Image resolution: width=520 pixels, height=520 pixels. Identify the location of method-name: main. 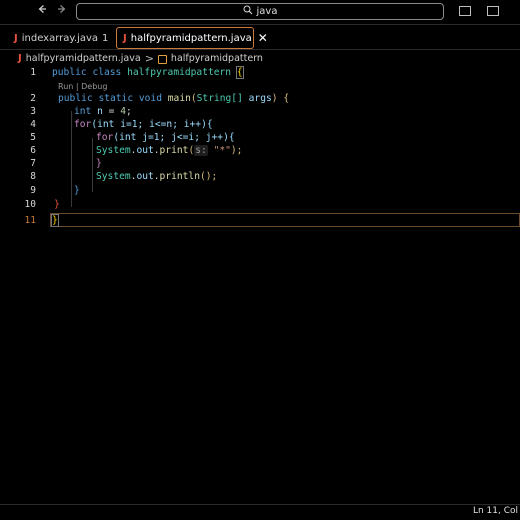
(179, 98).